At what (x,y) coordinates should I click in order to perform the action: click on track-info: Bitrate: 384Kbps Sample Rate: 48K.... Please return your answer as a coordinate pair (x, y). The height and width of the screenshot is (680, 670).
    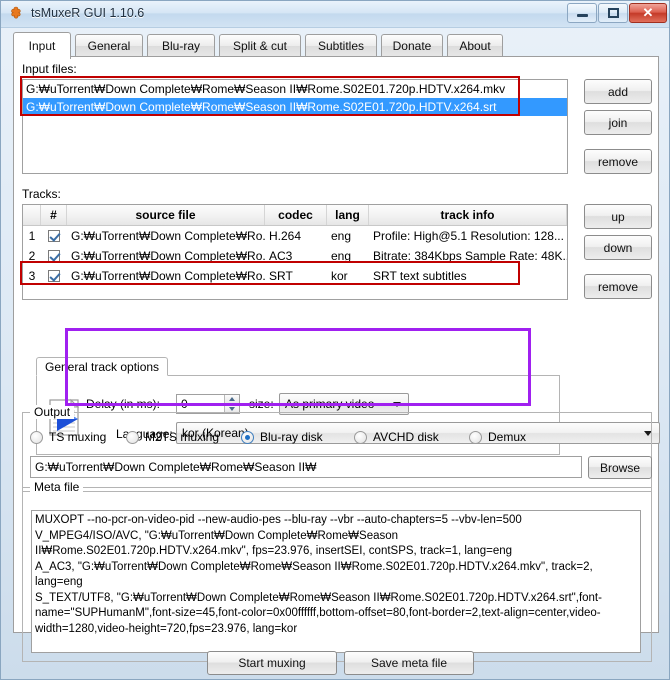
    Looking at the image, I should click on (470, 256).